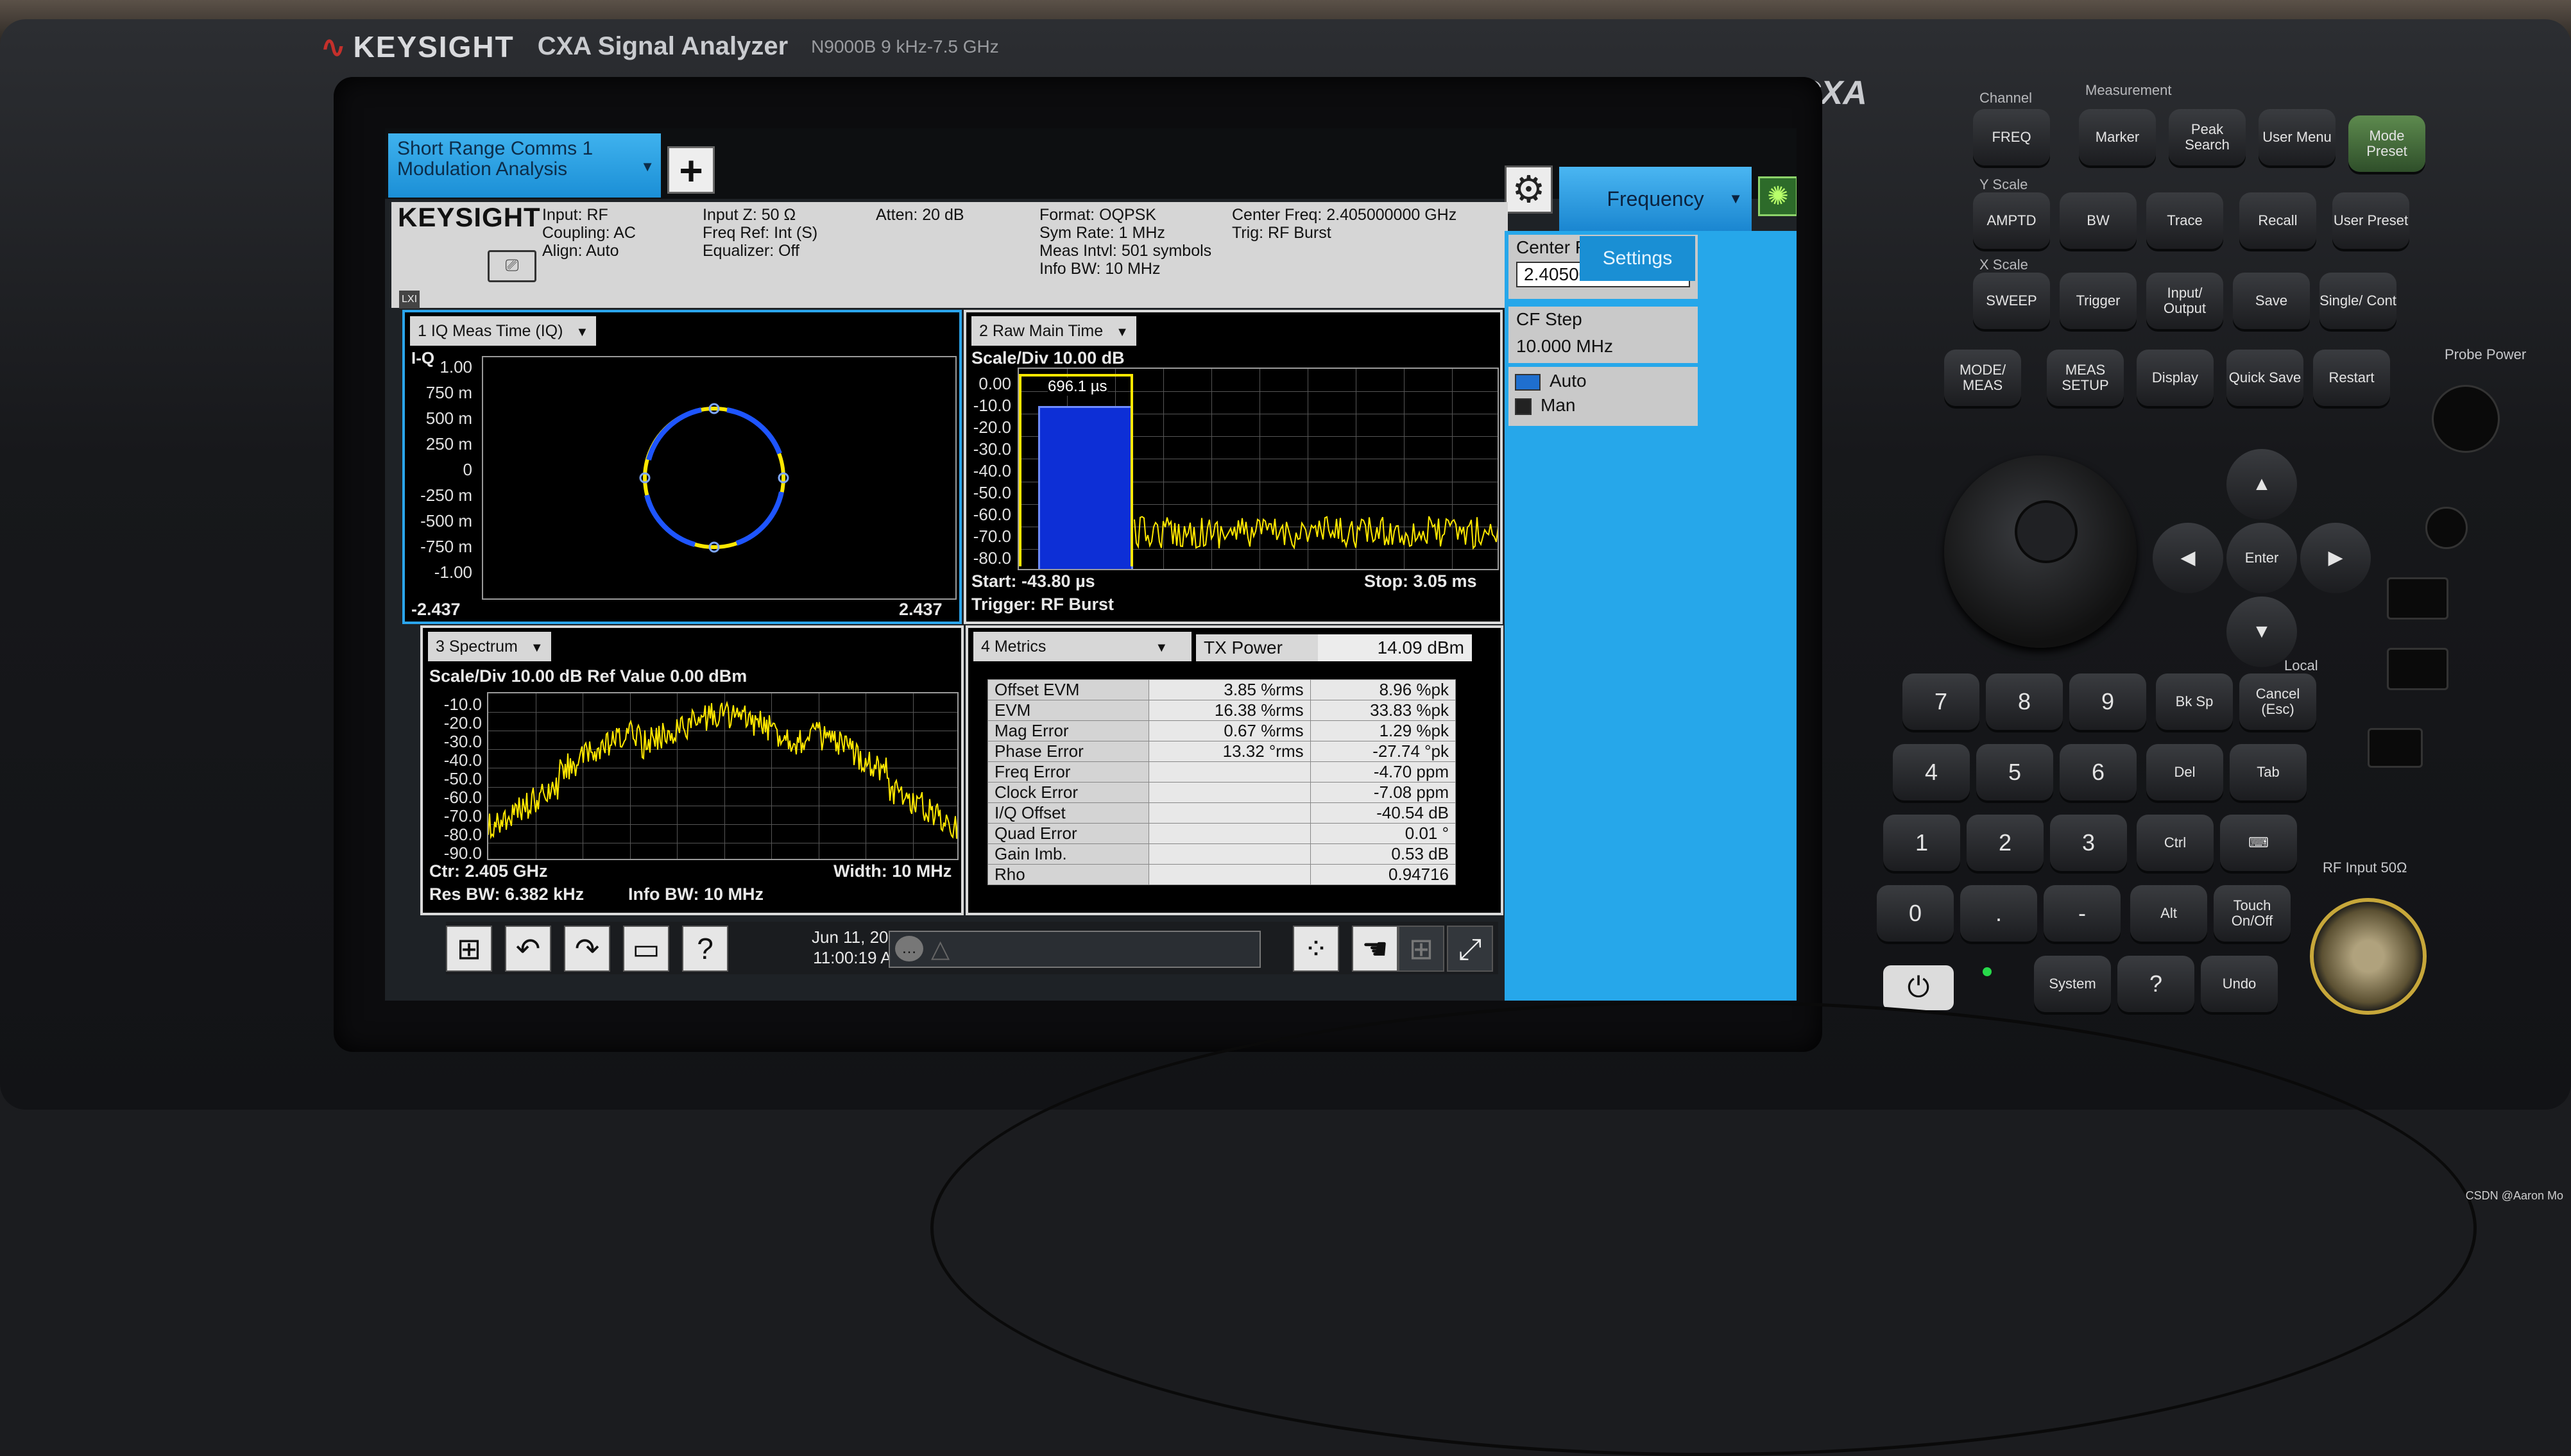 The image size is (2571, 1456). Describe the element at coordinates (1258, 469) in the screenshot. I see `raw-time-plot: 696.1 µs` at that location.